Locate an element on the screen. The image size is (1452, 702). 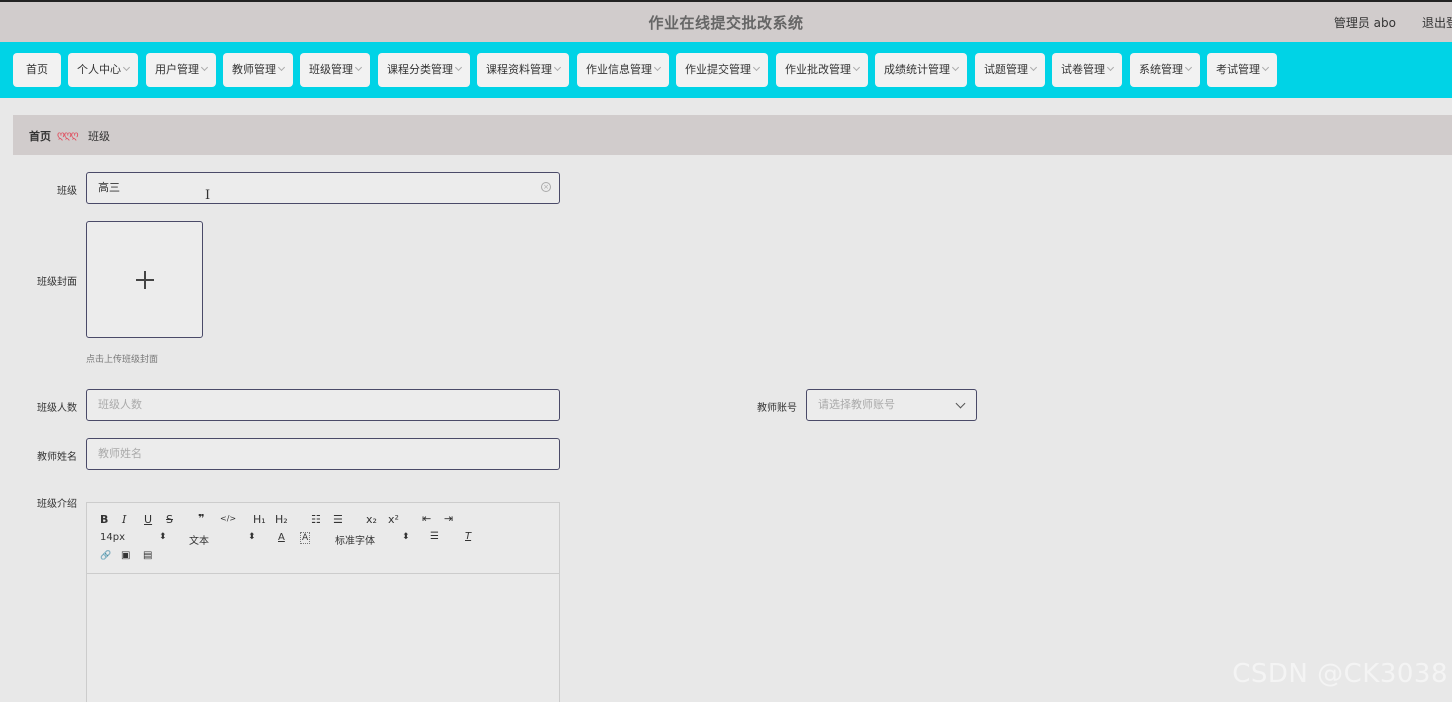
plus-icon-vertical is located at coordinates (145, 280).